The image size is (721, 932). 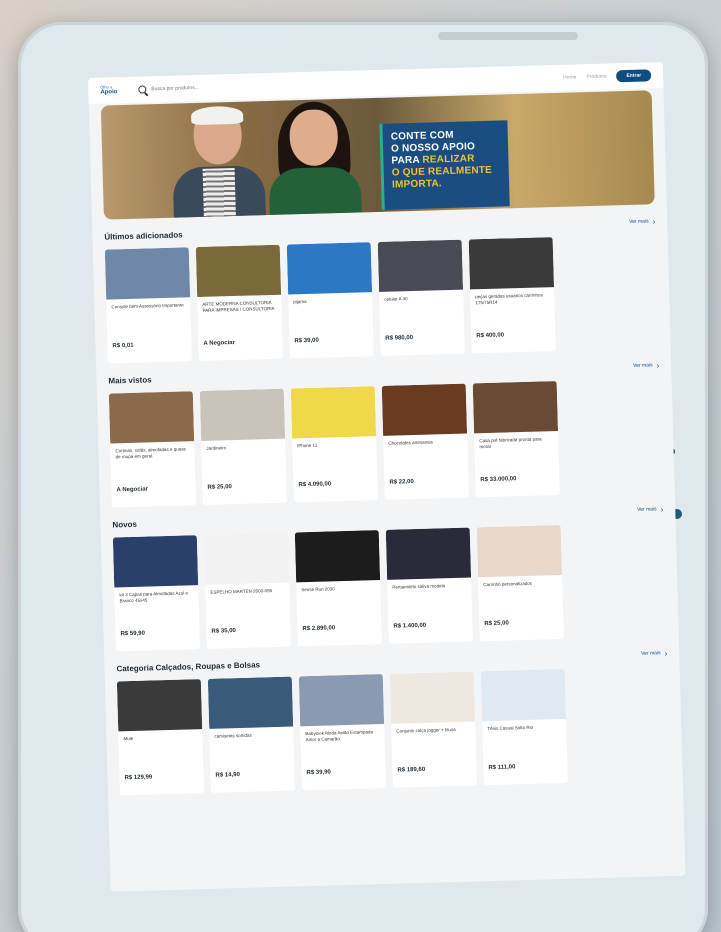 What do you see at coordinates (596, 77) in the screenshot?
I see `nav-products-link: Produtos` at bounding box center [596, 77].